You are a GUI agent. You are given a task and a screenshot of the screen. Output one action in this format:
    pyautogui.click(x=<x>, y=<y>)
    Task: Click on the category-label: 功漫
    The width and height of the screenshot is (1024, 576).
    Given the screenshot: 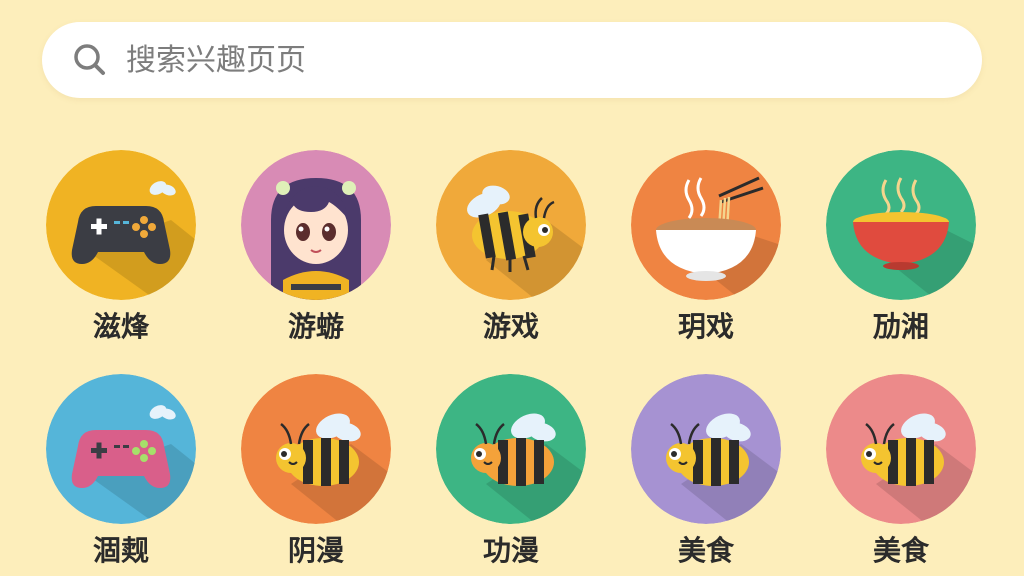 What is the action you would take?
    pyautogui.click(x=510, y=550)
    